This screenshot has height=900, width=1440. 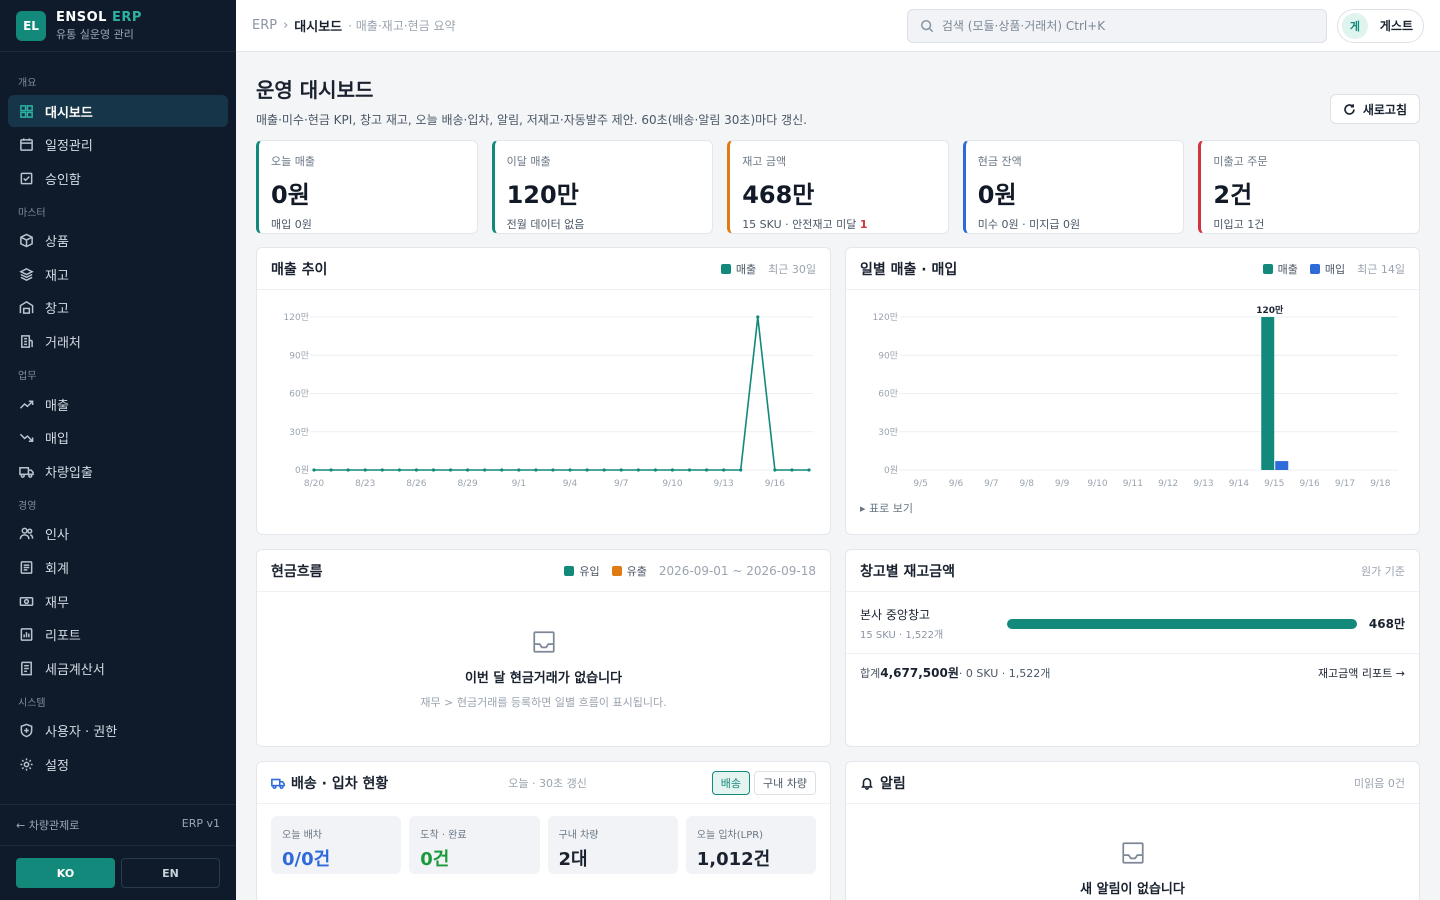 What do you see at coordinates (27, 506) in the screenshot?
I see `nav-section-label: 경영` at bounding box center [27, 506].